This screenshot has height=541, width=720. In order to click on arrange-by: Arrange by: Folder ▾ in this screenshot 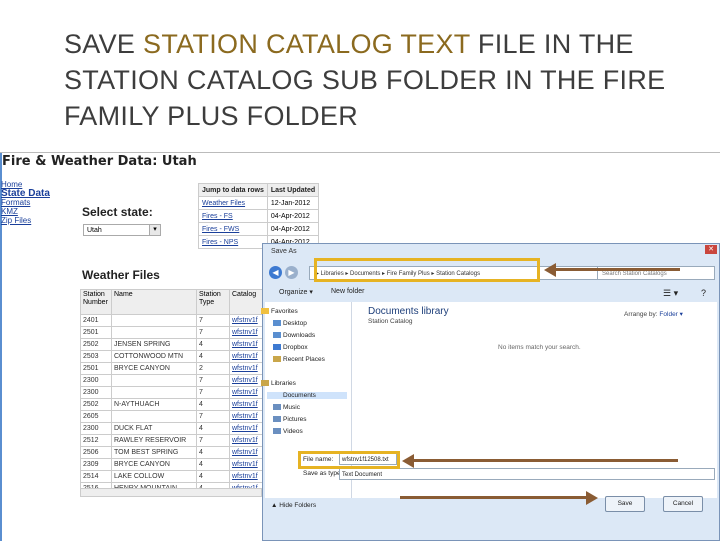, I will do `click(653, 314)`.